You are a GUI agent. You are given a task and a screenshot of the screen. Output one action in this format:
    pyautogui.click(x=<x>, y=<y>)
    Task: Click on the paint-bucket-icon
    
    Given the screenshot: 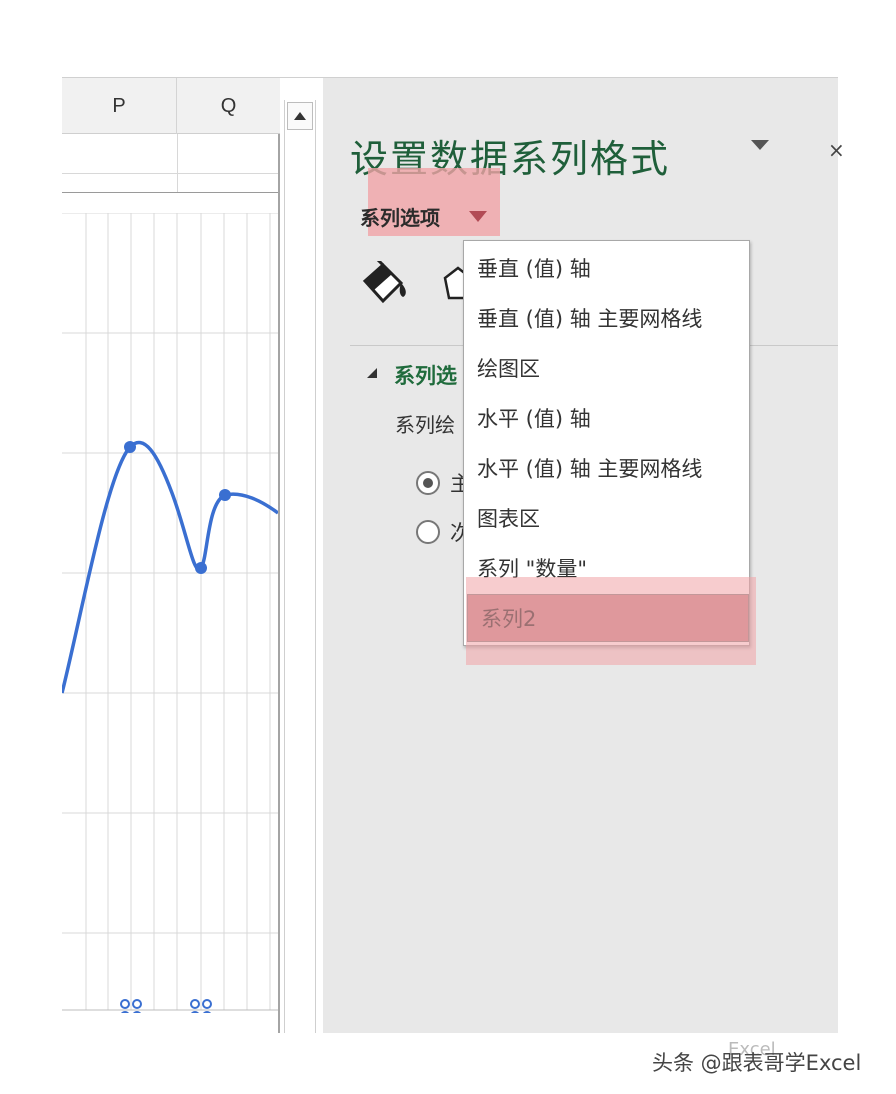 What is the action you would take?
    pyautogui.click(x=387, y=286)
    